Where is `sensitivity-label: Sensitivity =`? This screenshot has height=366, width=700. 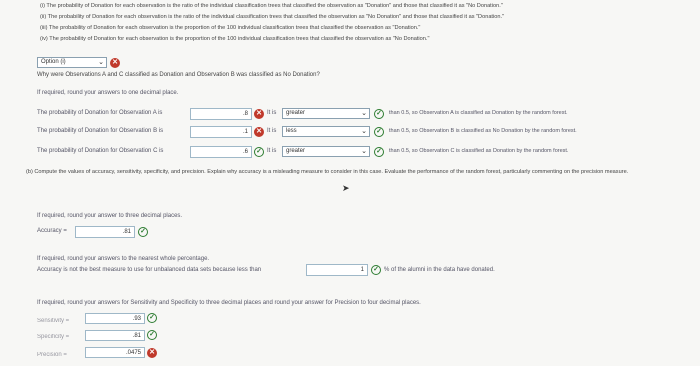 sensitivity-label: Sensitivity = is located at coordinates (53, 321).